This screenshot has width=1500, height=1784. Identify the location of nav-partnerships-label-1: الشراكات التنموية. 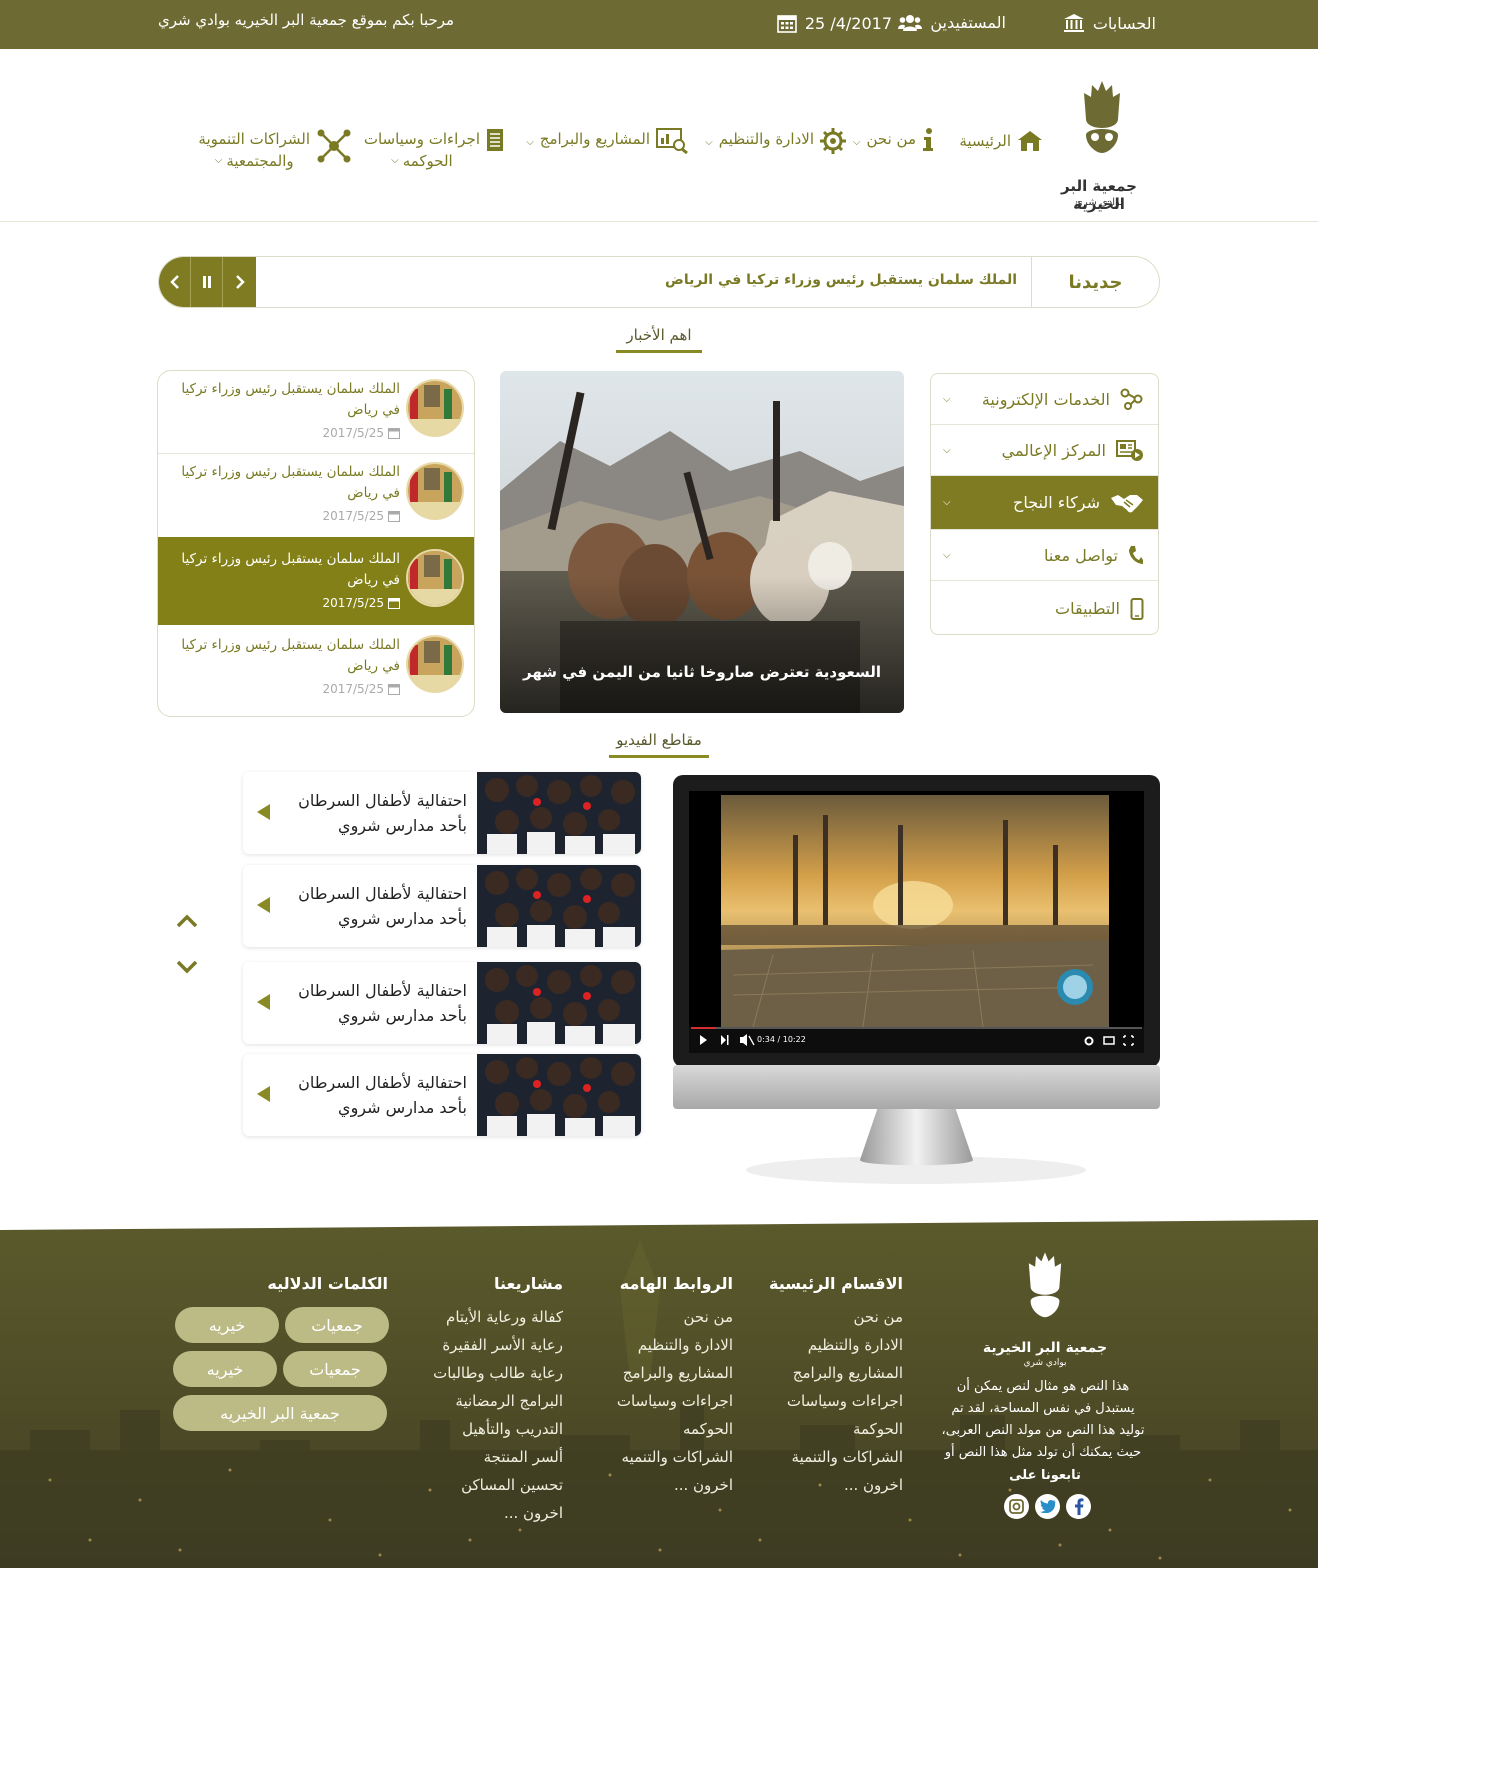
(254, 139).